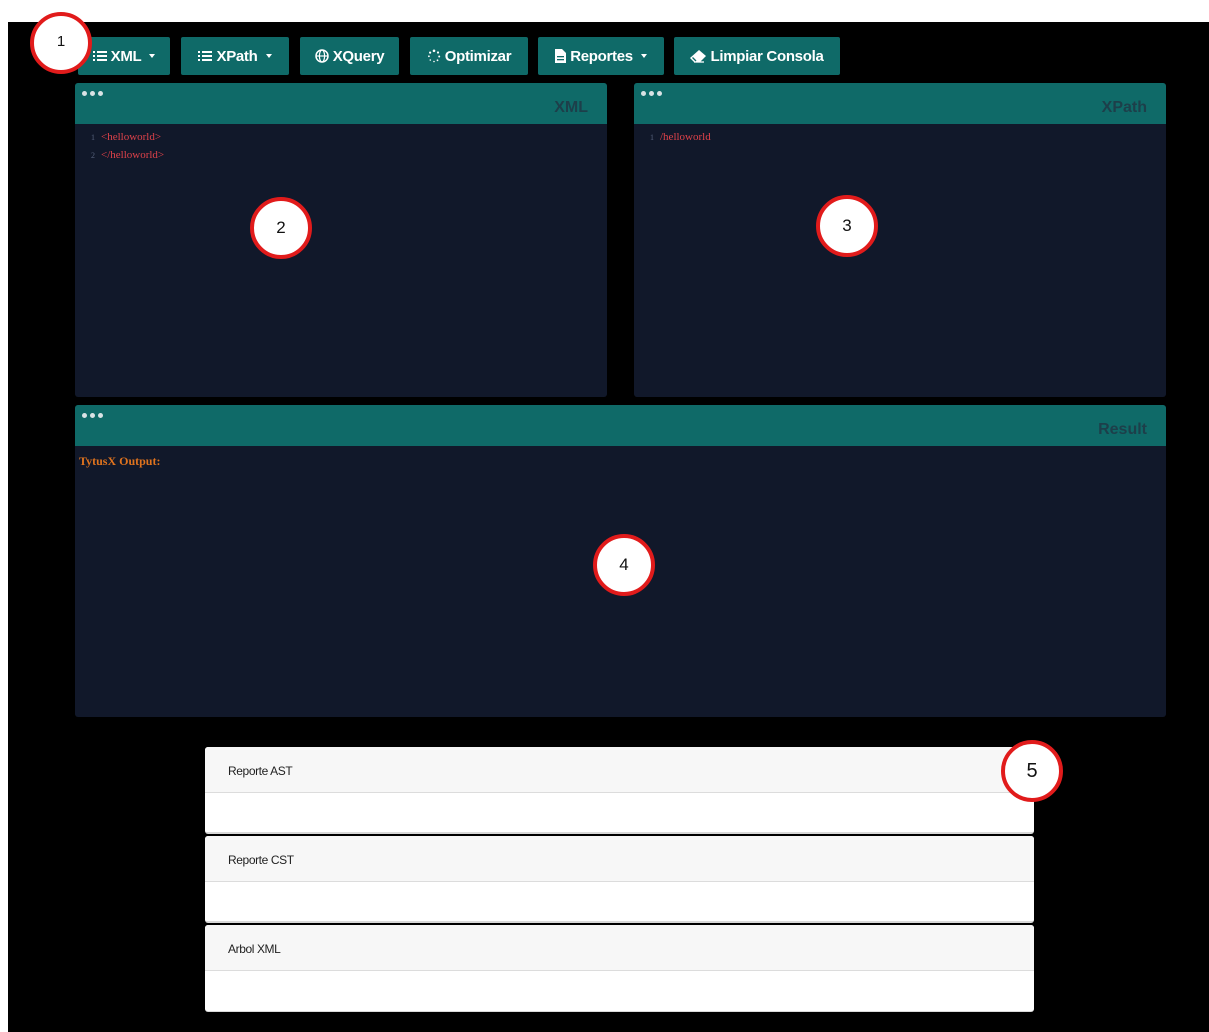  Describe the element at coordinates (126, 137) in the screenshot. I see `code-line: 1 <helloworld>` at that location.